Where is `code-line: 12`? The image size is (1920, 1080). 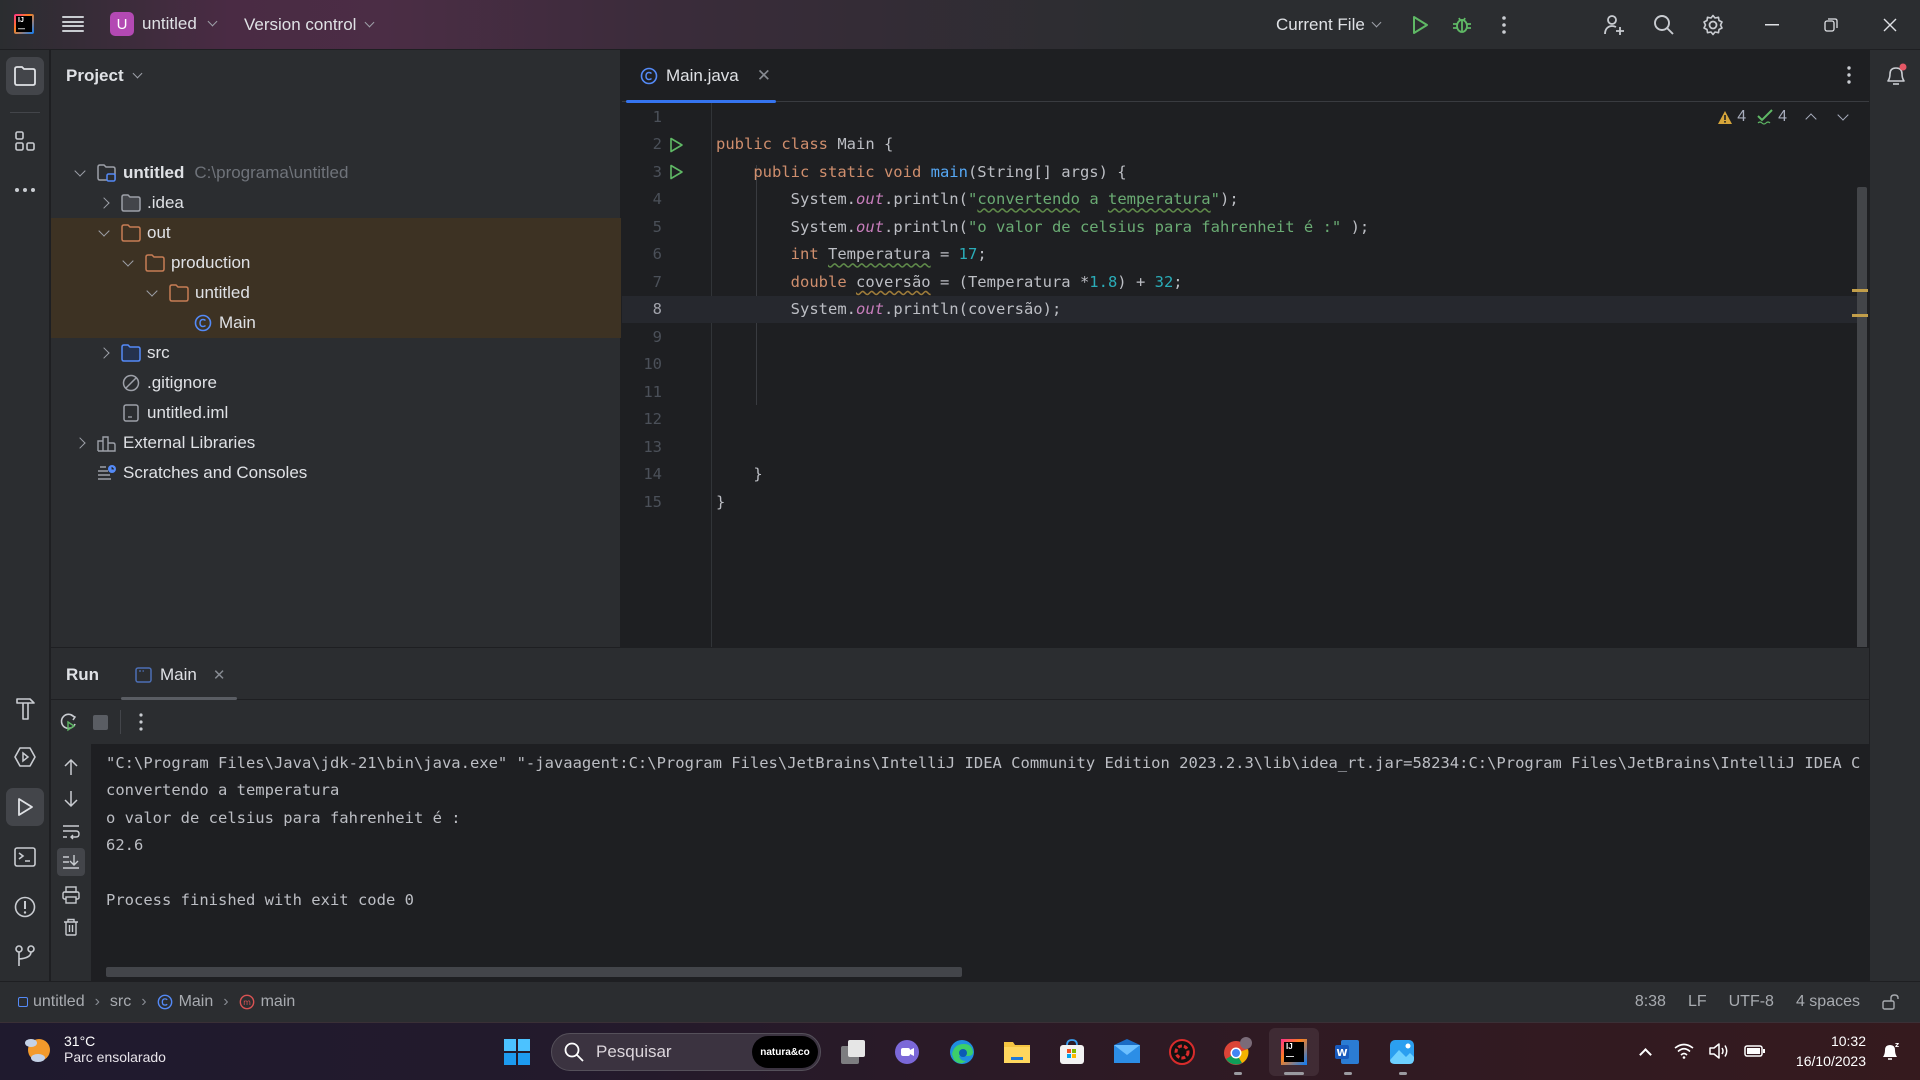
code-line: 12 is located at coordinates (1242, 420).